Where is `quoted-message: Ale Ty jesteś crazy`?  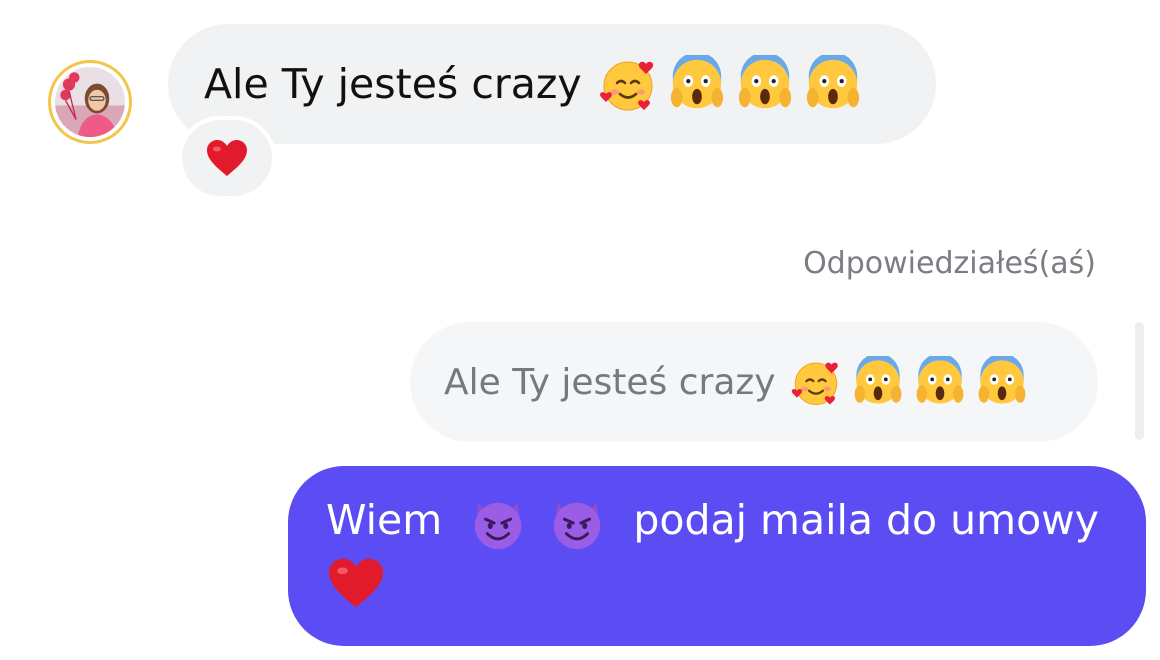 quoted-message: Ale Ty jesteś crazy is located at coordinates (754, 382).